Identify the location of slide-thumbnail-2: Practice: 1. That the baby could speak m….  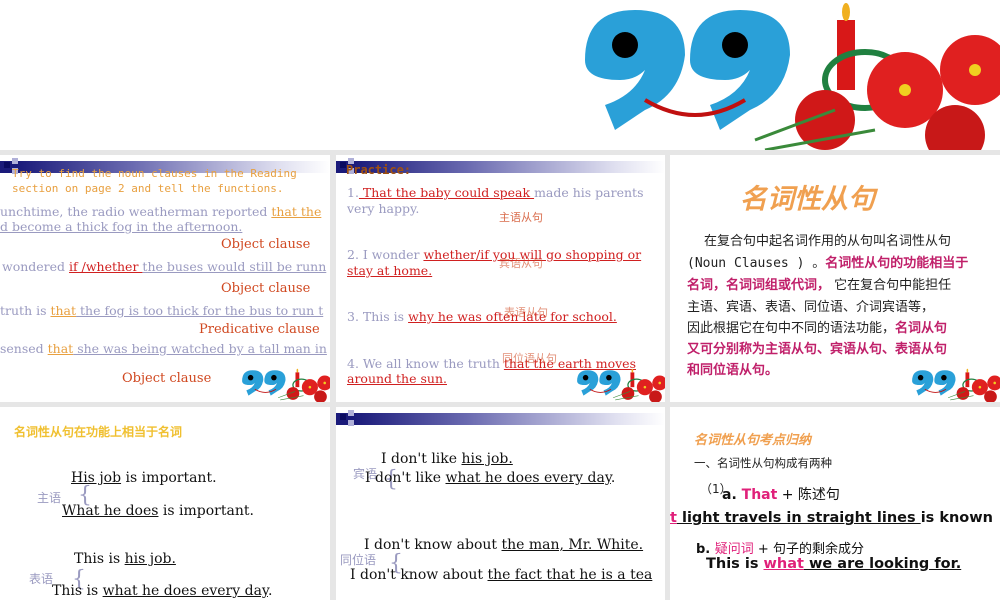
(500, 278).